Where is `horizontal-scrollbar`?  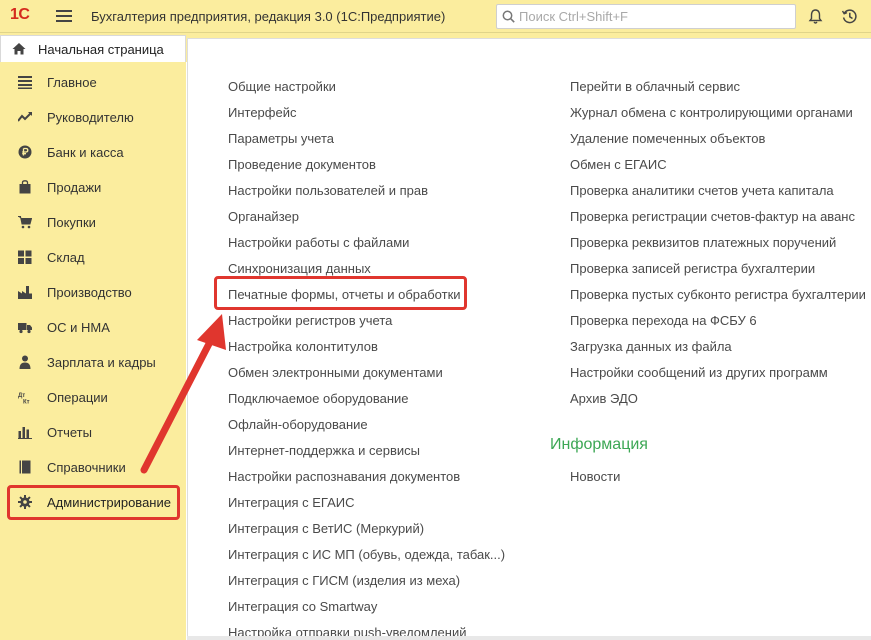
horizontal-scrollbar is located at coordinates (529, 638).